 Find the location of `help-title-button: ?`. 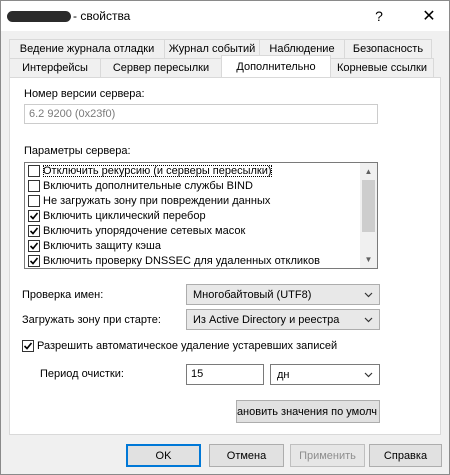

help-title-button: ? is located at coordinates (379, 16).